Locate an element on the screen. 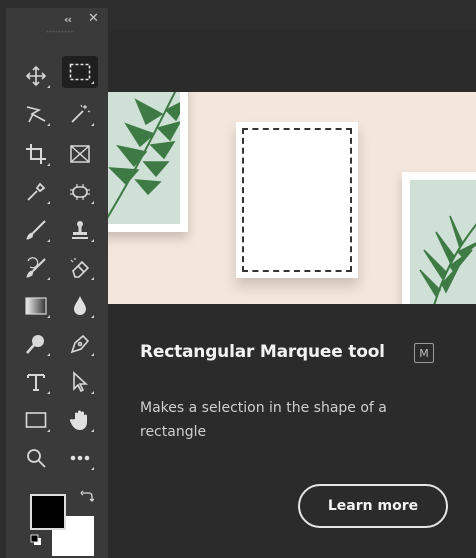 Image resolution: width=476 pixels, height=558 pixels. foreground-color-swatch is located at coordinates (48, 512).